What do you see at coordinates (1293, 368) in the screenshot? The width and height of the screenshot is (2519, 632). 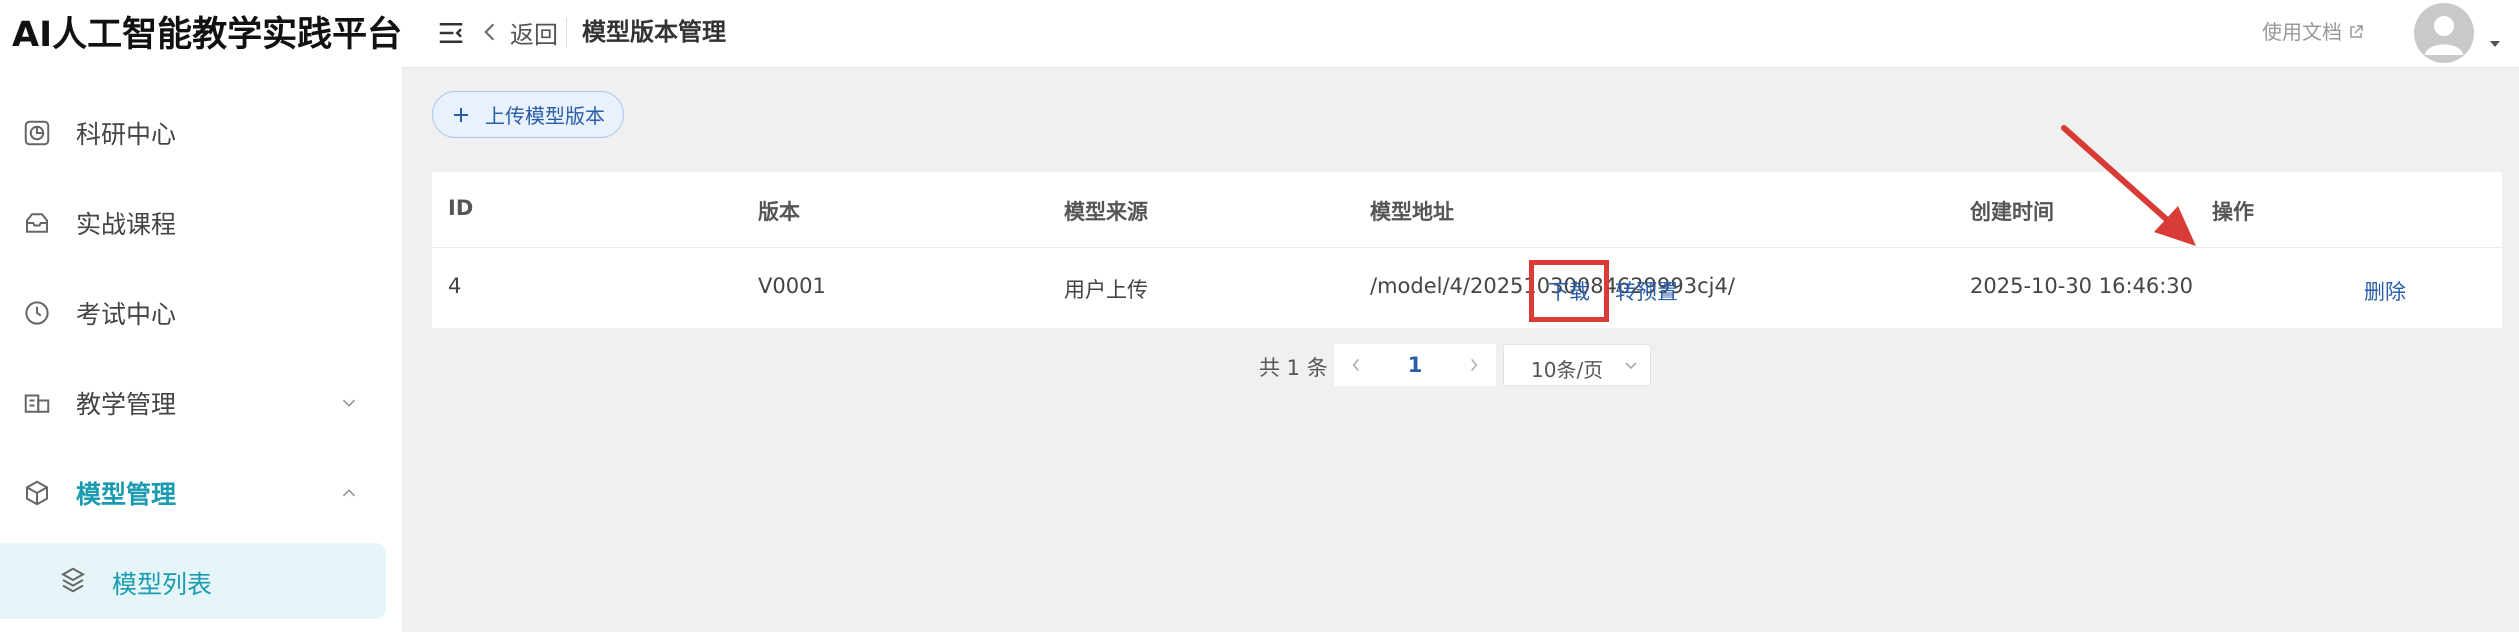 I see `pagination-total: 共 1 条` at bounding box center [1293, 368].